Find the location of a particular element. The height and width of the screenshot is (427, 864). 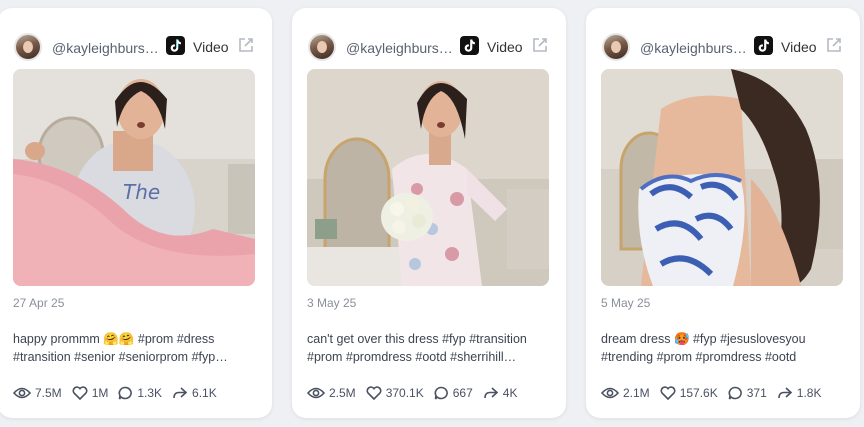

views-stat: 2.5M is located at coordinates (331, 393).